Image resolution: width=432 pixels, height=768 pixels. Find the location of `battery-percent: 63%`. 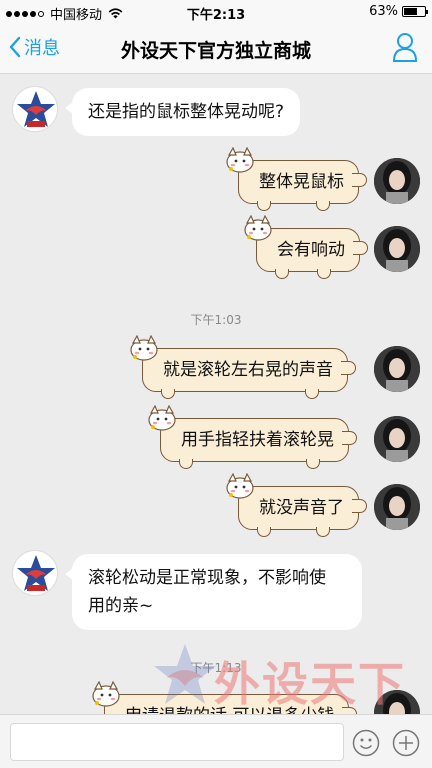

battery-percent: 63% is located at coordinates (383, 11).